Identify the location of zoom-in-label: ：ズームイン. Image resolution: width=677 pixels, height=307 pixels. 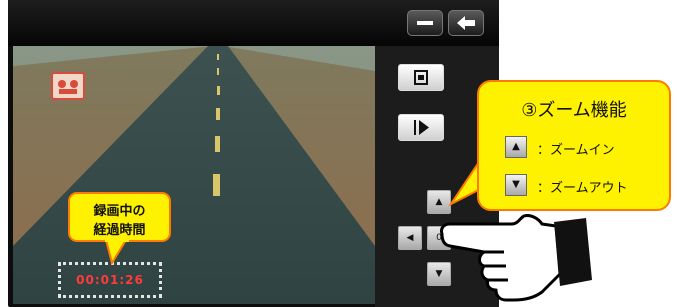
(576, 150).